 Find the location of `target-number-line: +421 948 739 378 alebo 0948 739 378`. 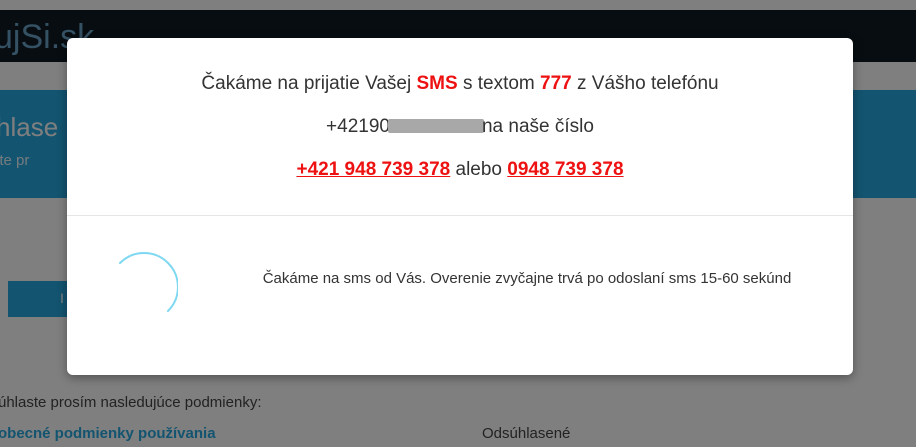

target-number-line: +421 948 739 378 alebo 0948 739 378 is located at coordinates (460, 170).